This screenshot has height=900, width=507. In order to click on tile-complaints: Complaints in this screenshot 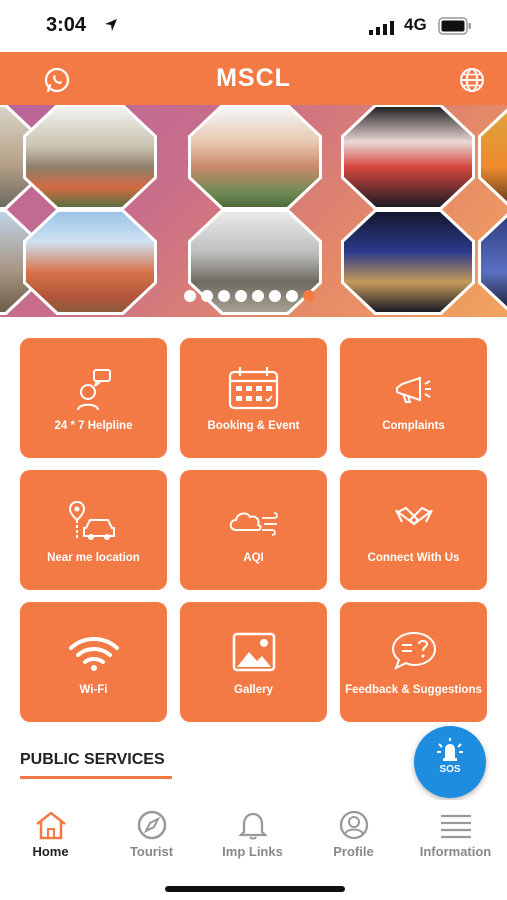, I will do `click(413, 398)`.